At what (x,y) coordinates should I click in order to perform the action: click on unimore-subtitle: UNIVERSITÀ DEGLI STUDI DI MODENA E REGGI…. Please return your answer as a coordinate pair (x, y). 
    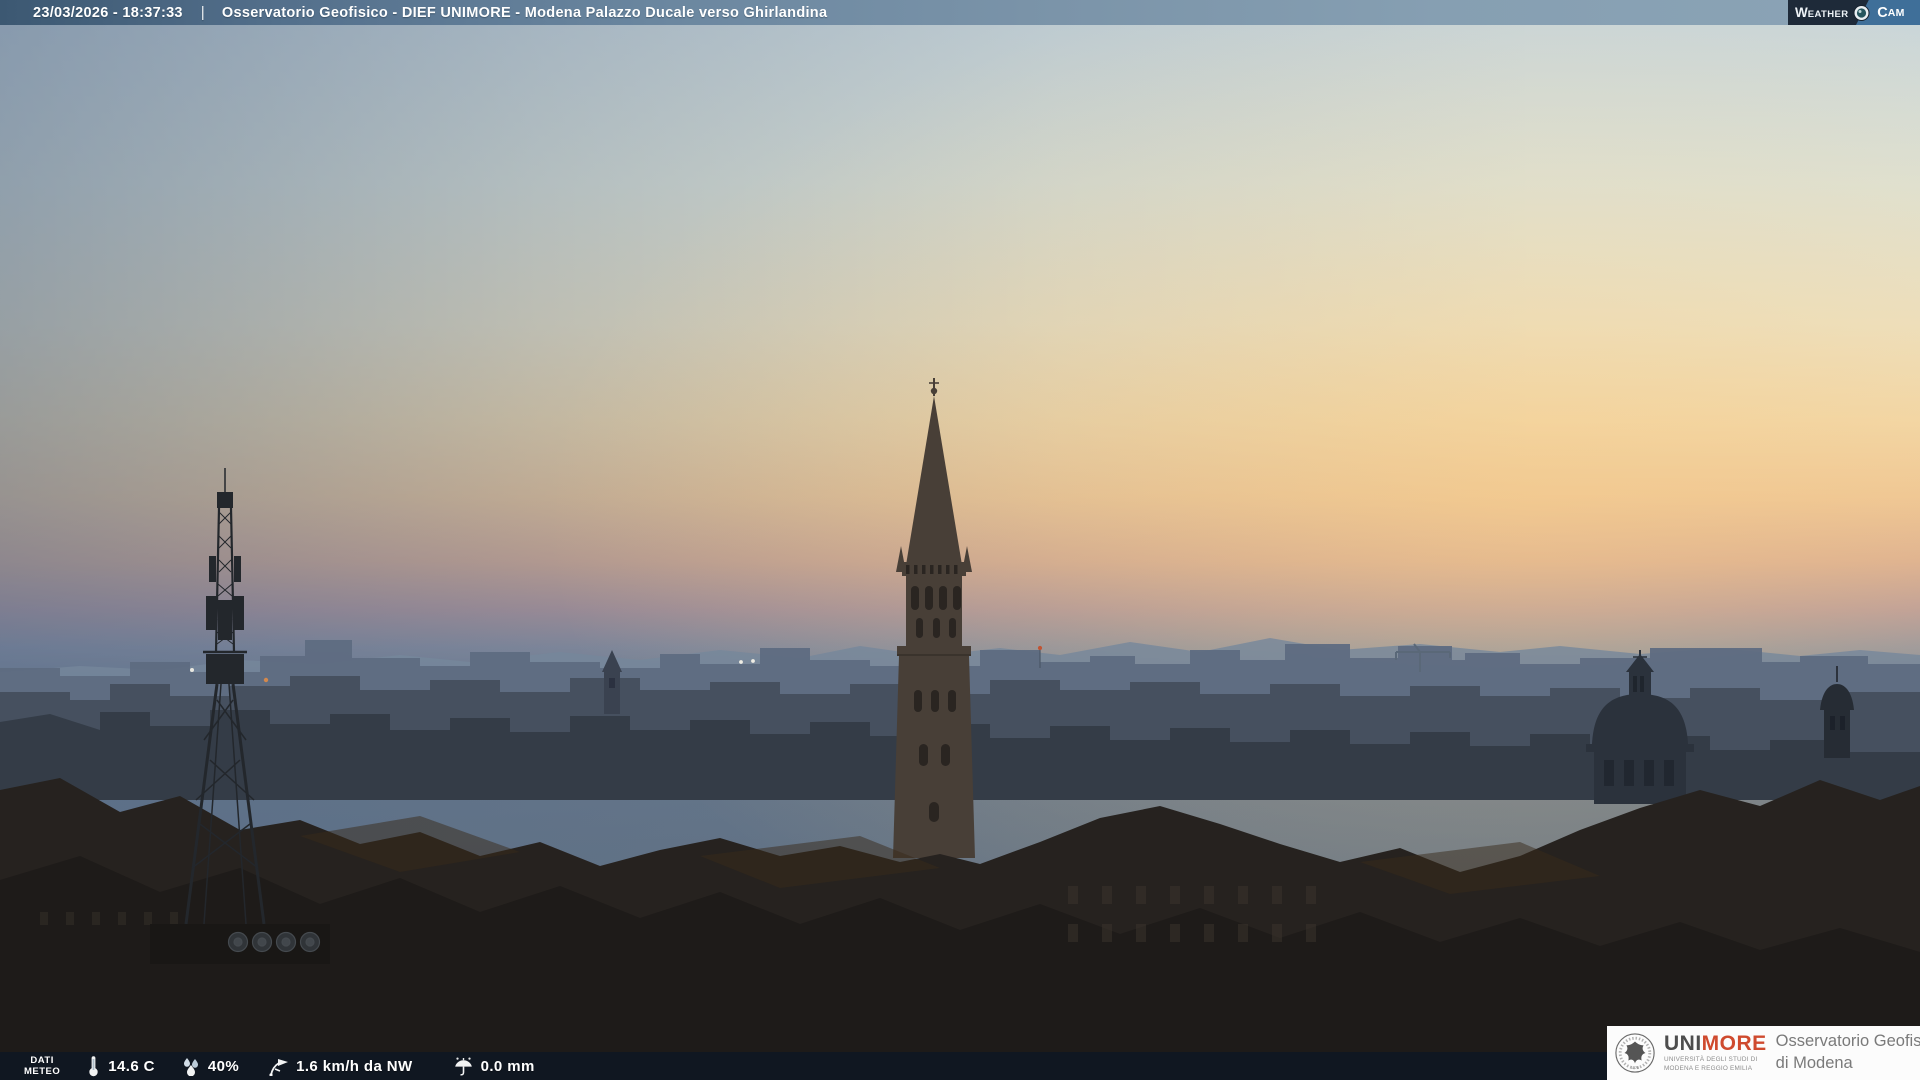
    Looking at the image, I should click on (1715, 1064).